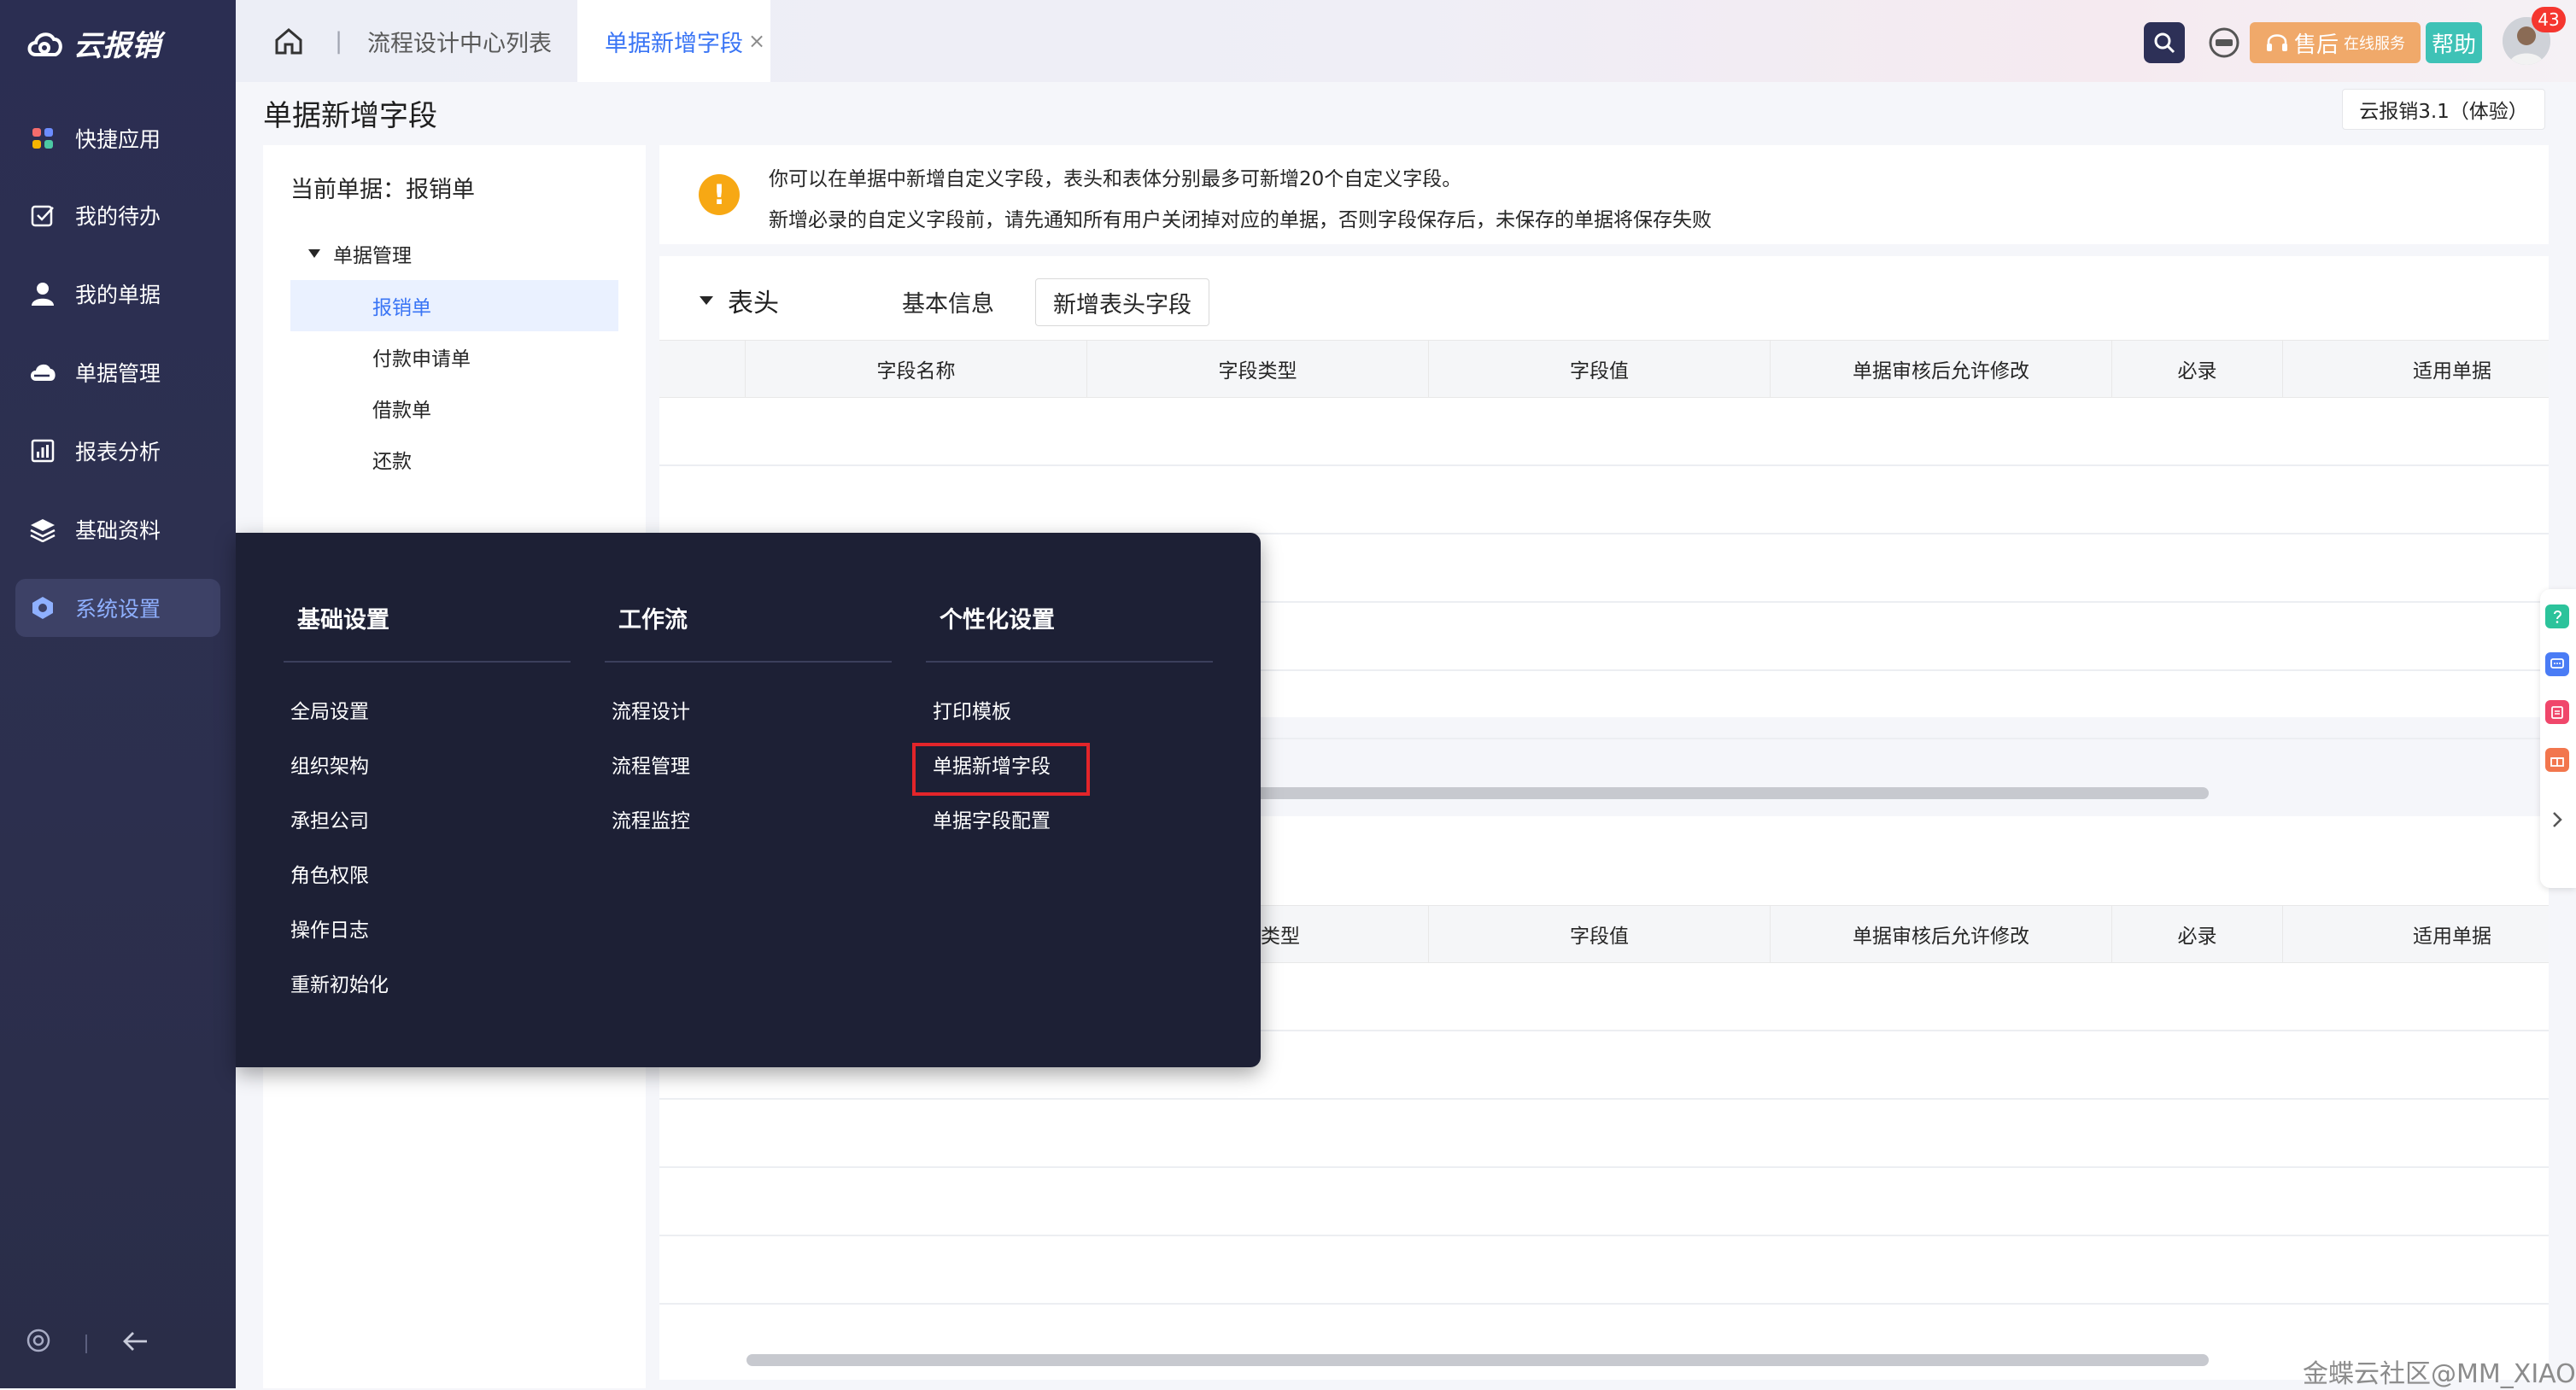 Image resolution: width=2576 pixels, height=1390 pixels. Describe the element at coordinates (1122, 302) in the screenshot. I see `add-header-field-button: 新增表头字段` at that location.